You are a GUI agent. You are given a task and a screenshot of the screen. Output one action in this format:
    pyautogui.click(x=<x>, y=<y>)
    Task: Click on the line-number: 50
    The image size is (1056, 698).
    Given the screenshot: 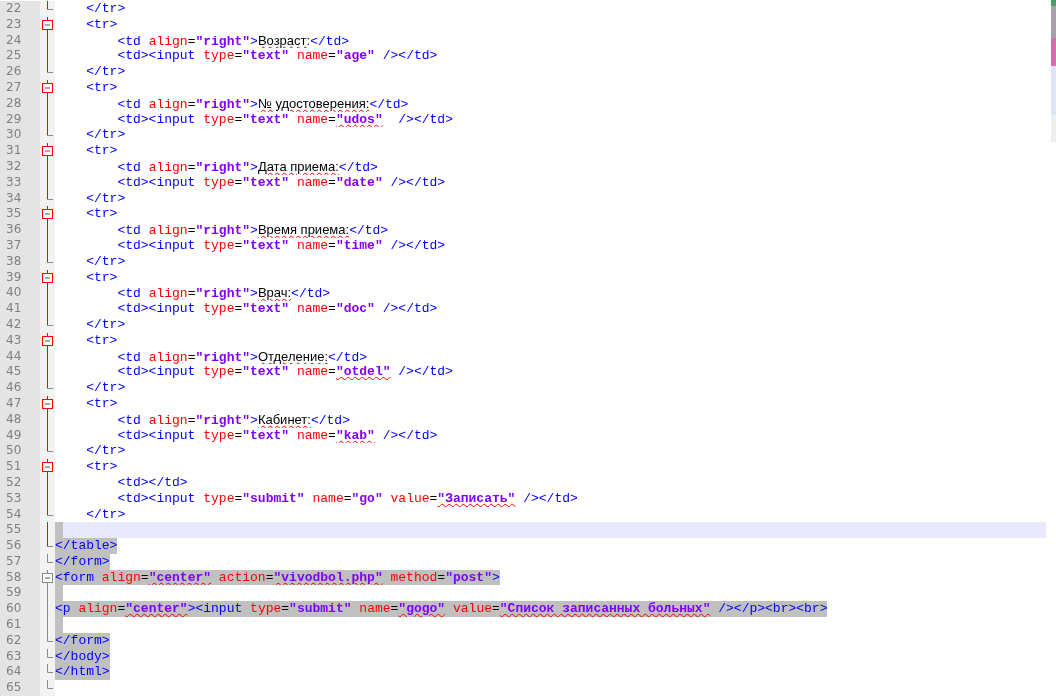 What is the action you would take?
    pyautogui.click(x=20, y=451)
    